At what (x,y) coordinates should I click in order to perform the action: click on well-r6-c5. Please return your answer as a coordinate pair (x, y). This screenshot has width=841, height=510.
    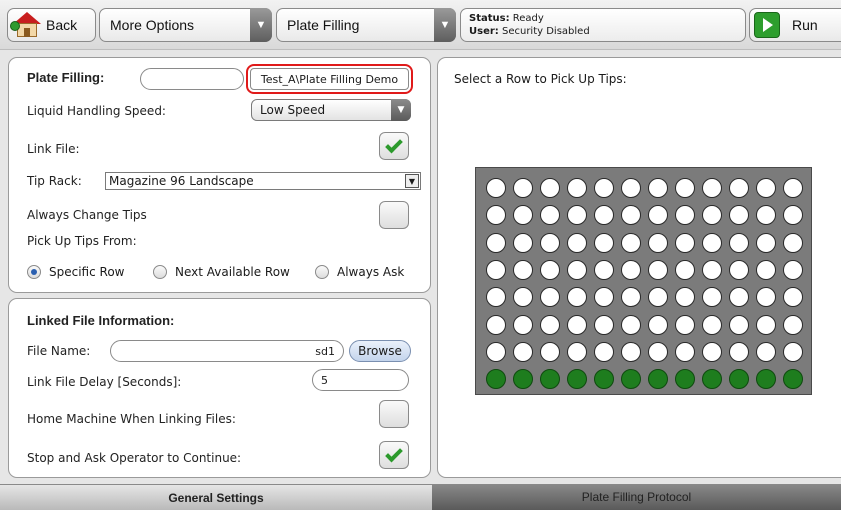
    Looking at the image, I should click on (604, 324).